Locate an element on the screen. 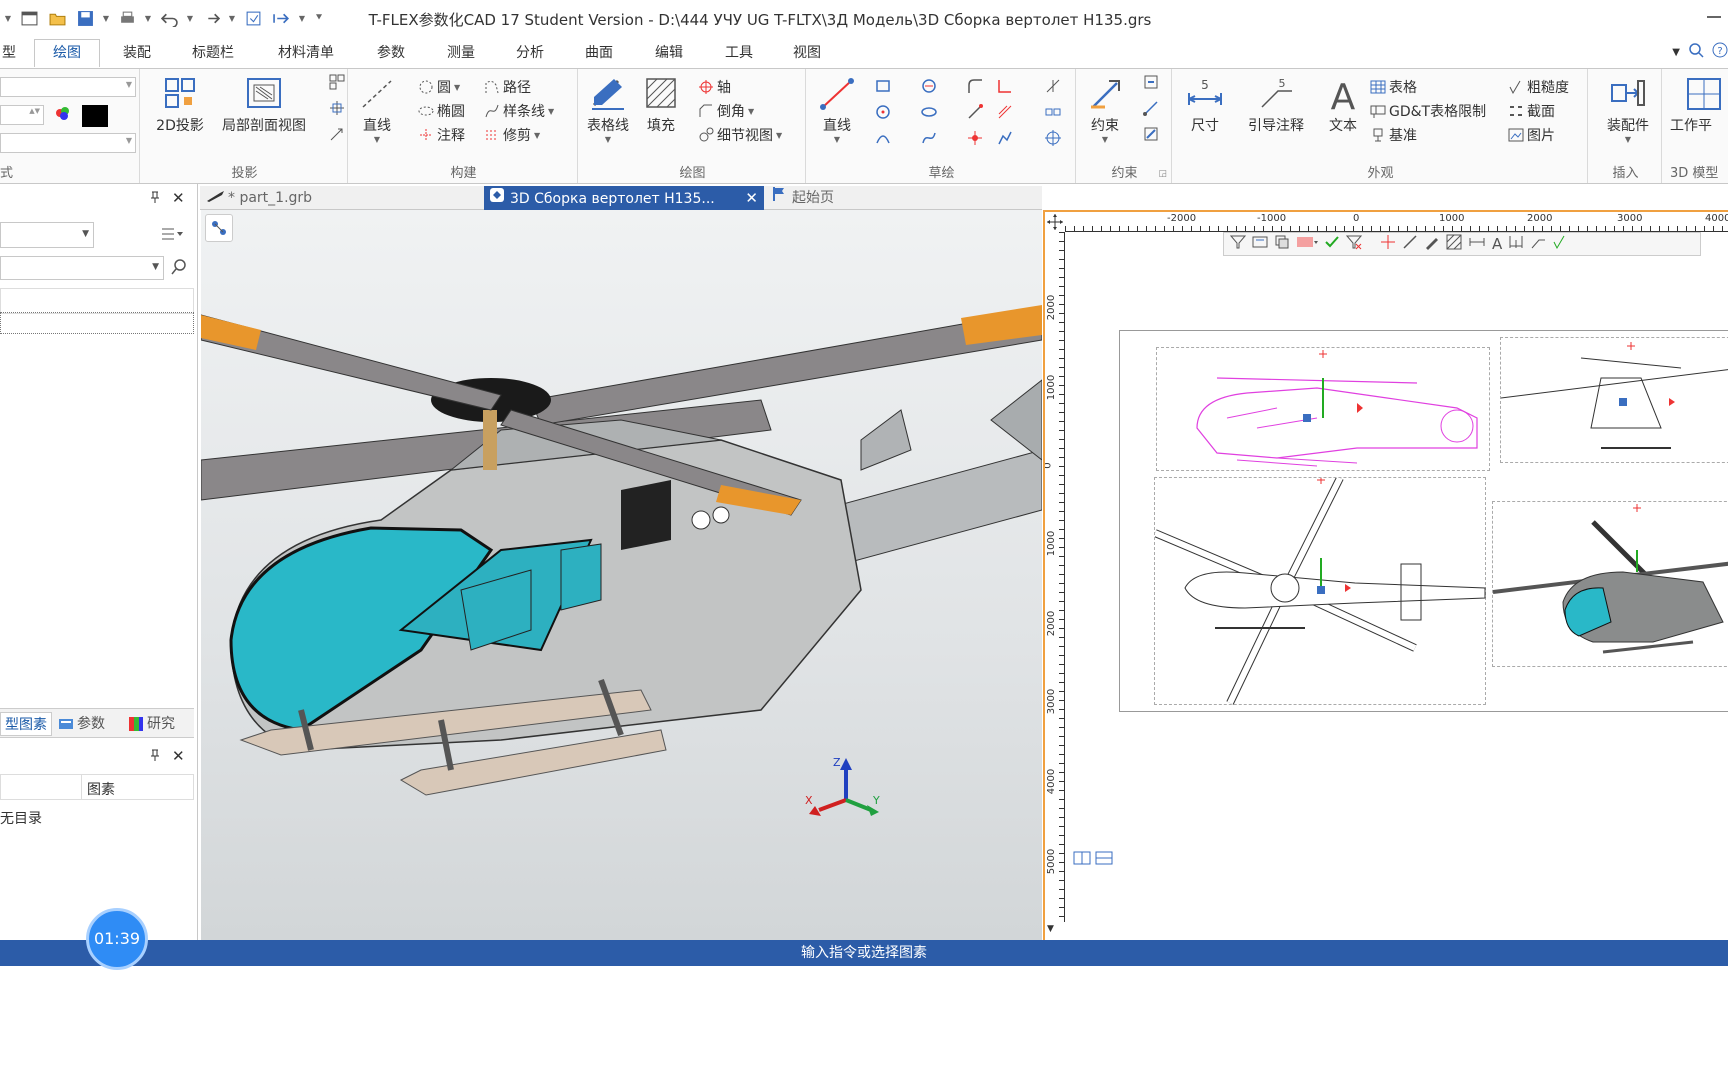 This screenshot has height=1080, width=1728. polyline-icon is located at coordinates (1006, 139).